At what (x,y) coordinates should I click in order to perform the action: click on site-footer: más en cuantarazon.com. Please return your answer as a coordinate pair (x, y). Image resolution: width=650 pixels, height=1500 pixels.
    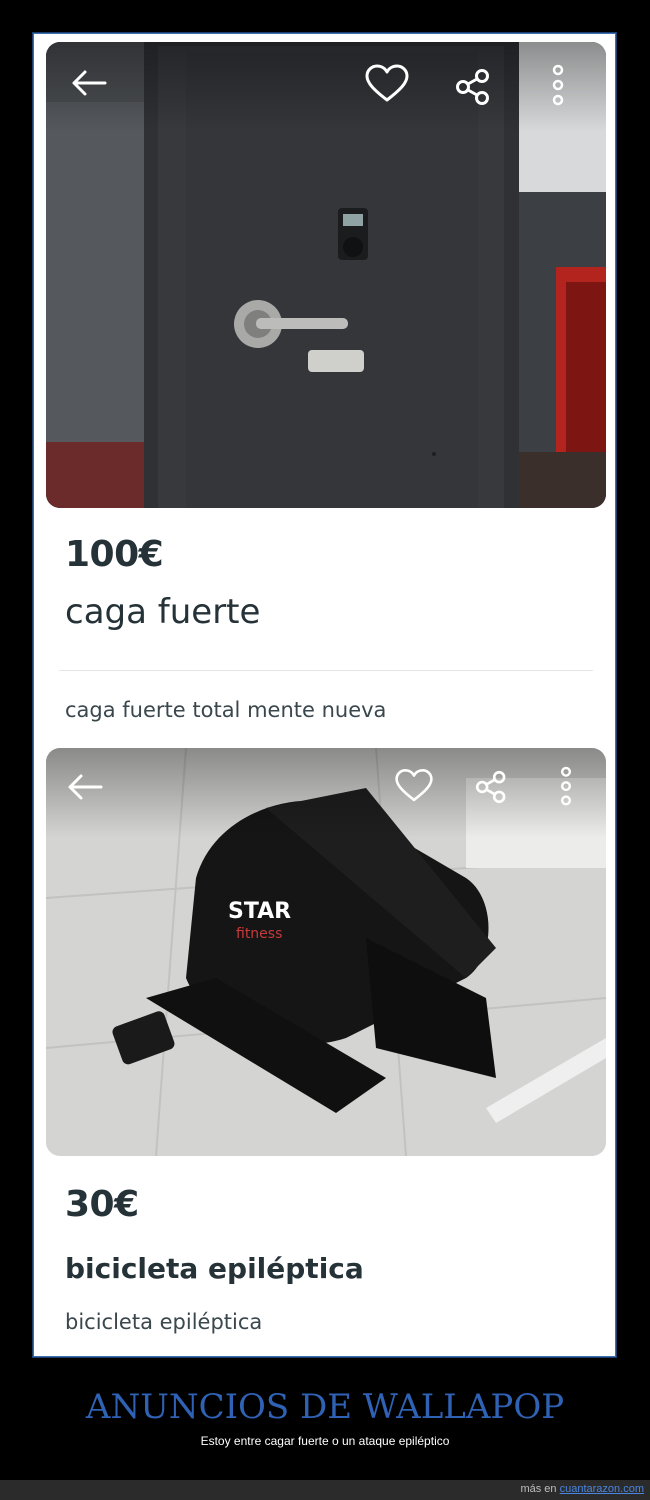
    Looking at the image, I should click on (325, 1490).